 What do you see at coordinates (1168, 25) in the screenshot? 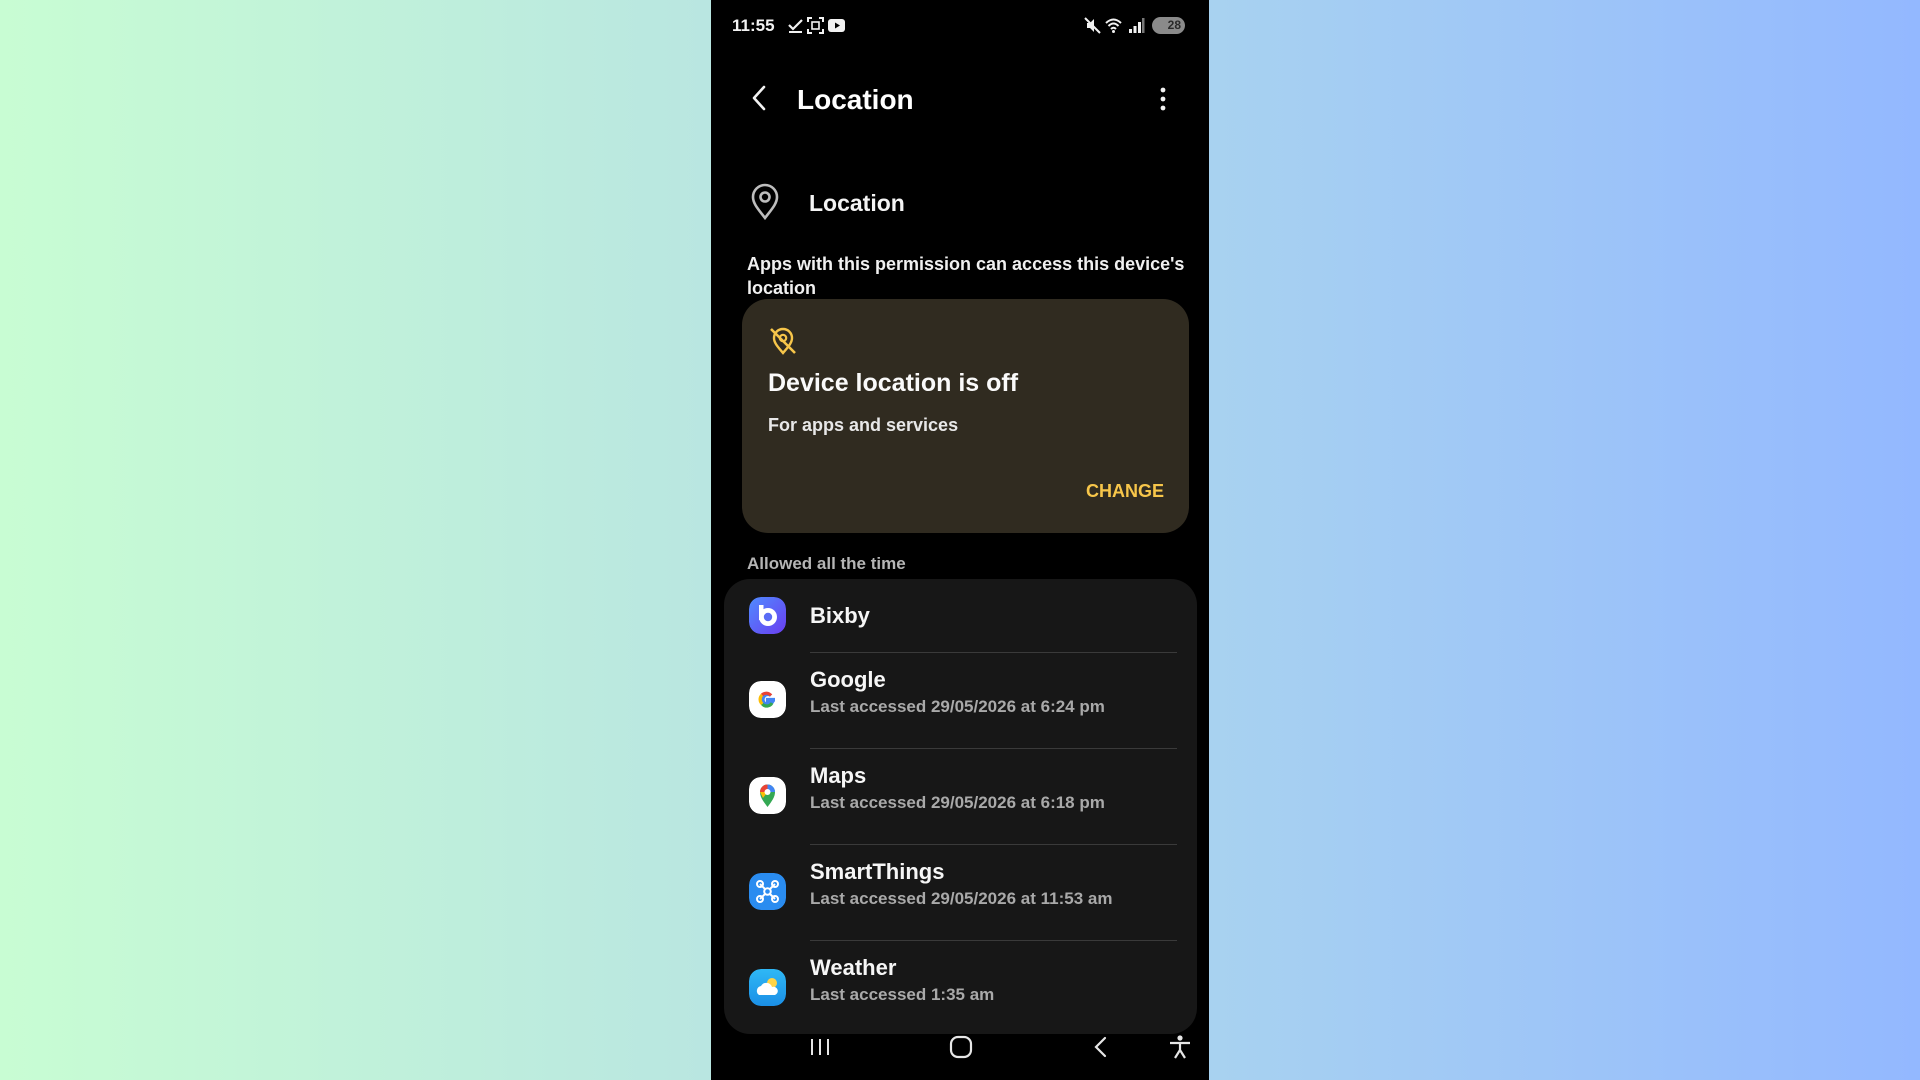
I see `battery-indicator: 28` at bounding box center [1168, 25].